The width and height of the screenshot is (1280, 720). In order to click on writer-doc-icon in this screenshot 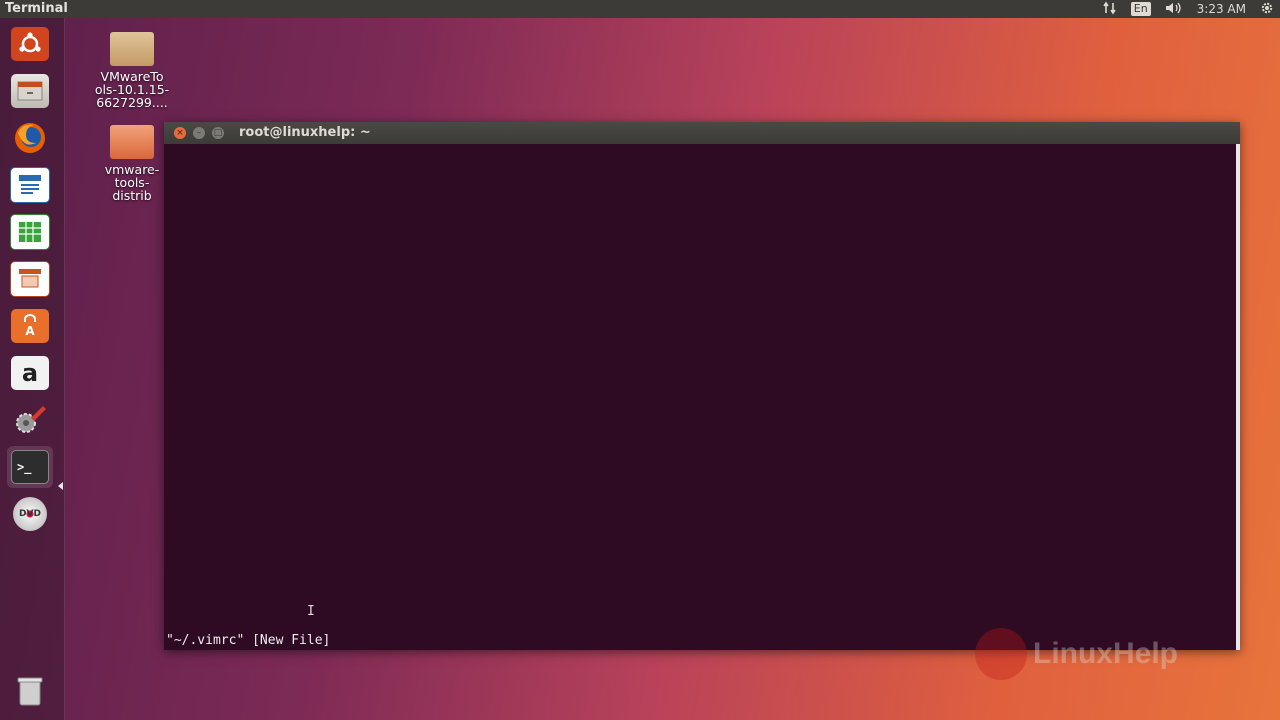, I will do `click(30, 185)`.